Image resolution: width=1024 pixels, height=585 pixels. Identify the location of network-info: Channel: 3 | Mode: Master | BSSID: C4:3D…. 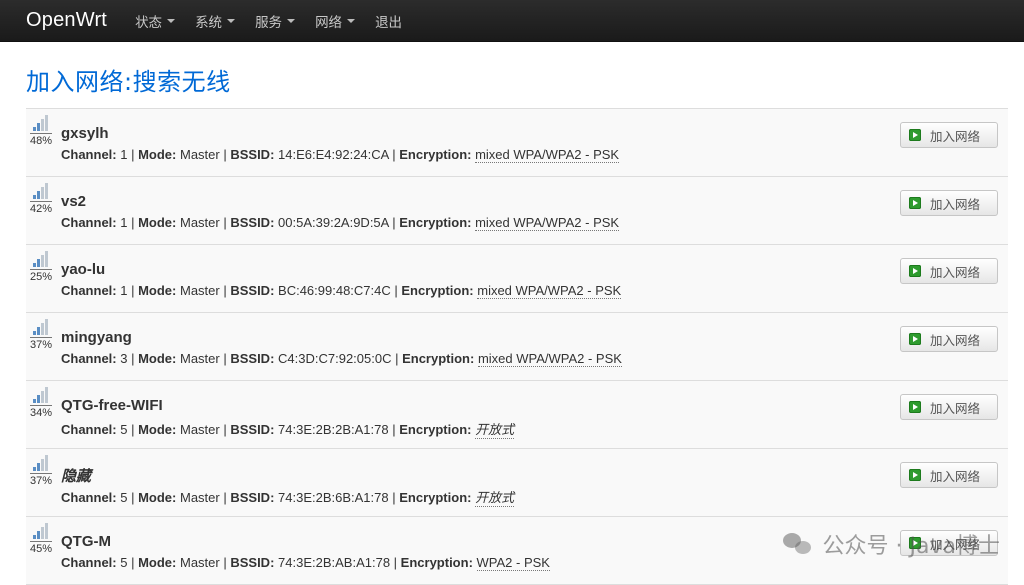
(341, 359).